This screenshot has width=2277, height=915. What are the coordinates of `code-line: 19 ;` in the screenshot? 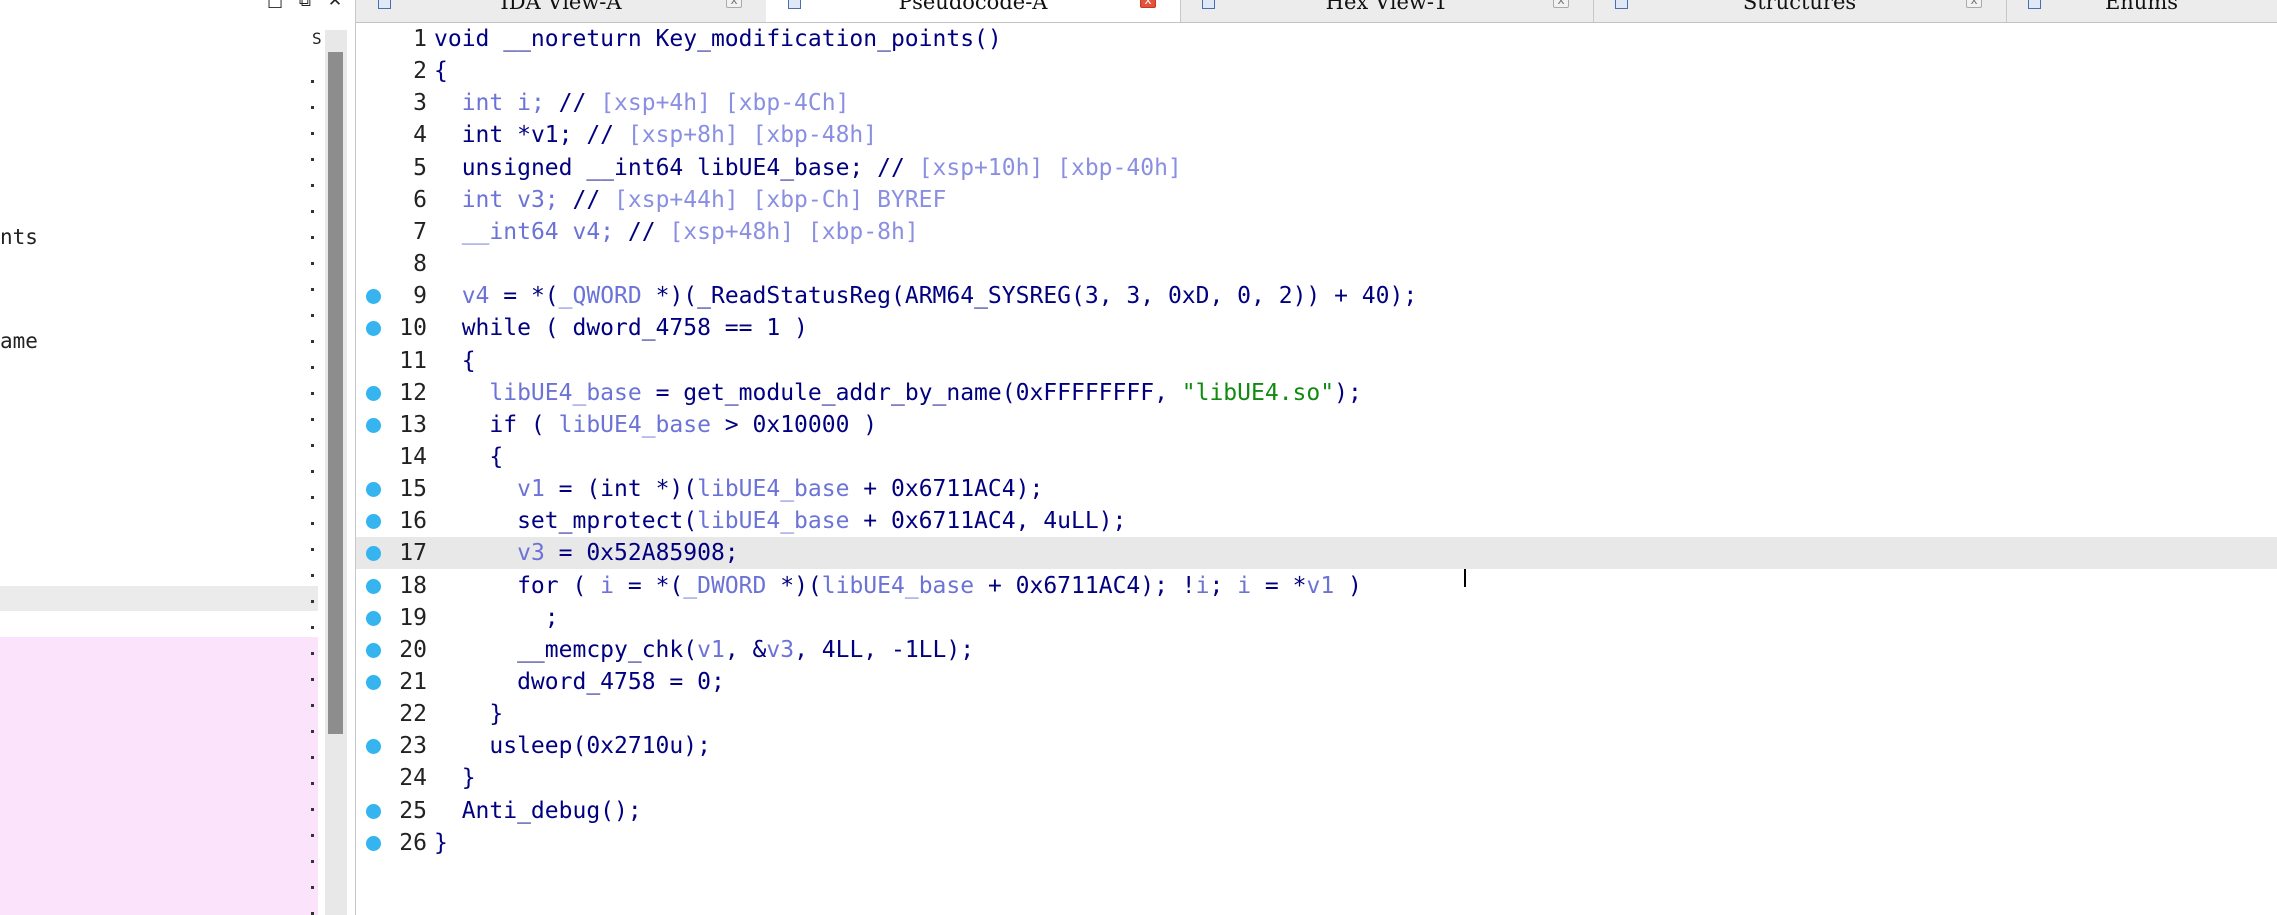 It's located at (1316, 618).